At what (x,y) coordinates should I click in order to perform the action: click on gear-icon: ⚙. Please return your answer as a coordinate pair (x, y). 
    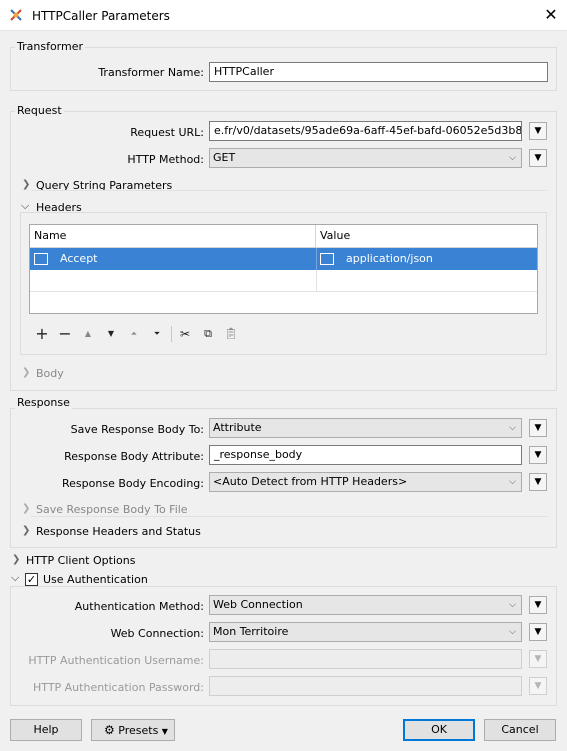
    Looking at the image, I should click on (109, 730).